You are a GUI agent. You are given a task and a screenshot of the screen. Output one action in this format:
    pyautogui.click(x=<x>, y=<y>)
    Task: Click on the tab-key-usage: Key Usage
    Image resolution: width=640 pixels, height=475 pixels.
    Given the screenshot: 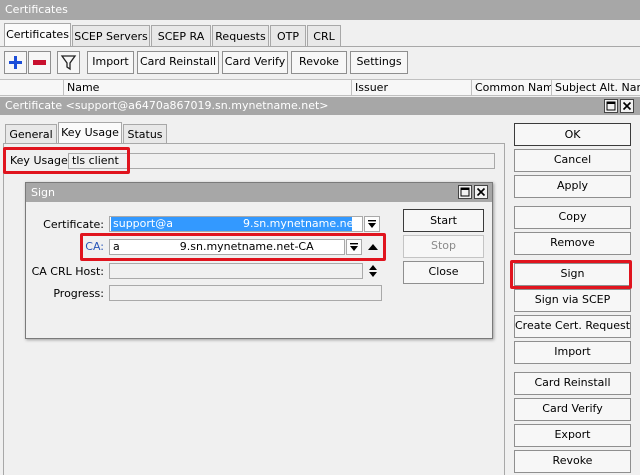 What is the action you would take?
    pyautogui.click(x=90, y=133)
    